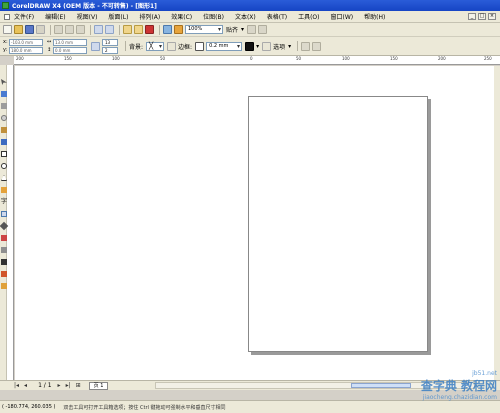  What do you see at coordinates (55, 16) in the screenshot?
I see `menu-edit: 编辑(E)` at bounding box center [55, 16].